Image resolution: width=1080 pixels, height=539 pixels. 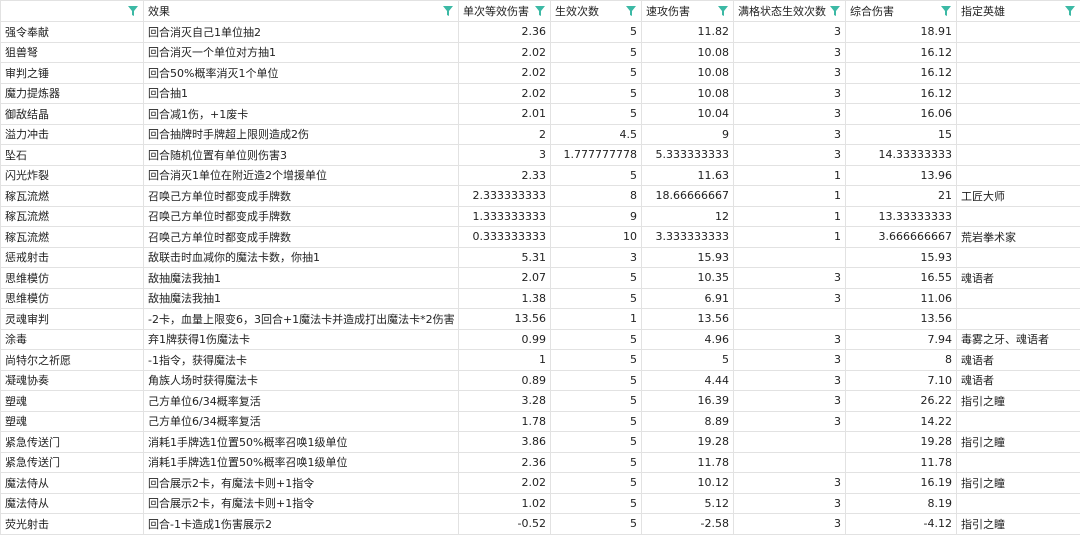 I want to click on cell-single-damage: 1.78, so click(x=504, y=421).